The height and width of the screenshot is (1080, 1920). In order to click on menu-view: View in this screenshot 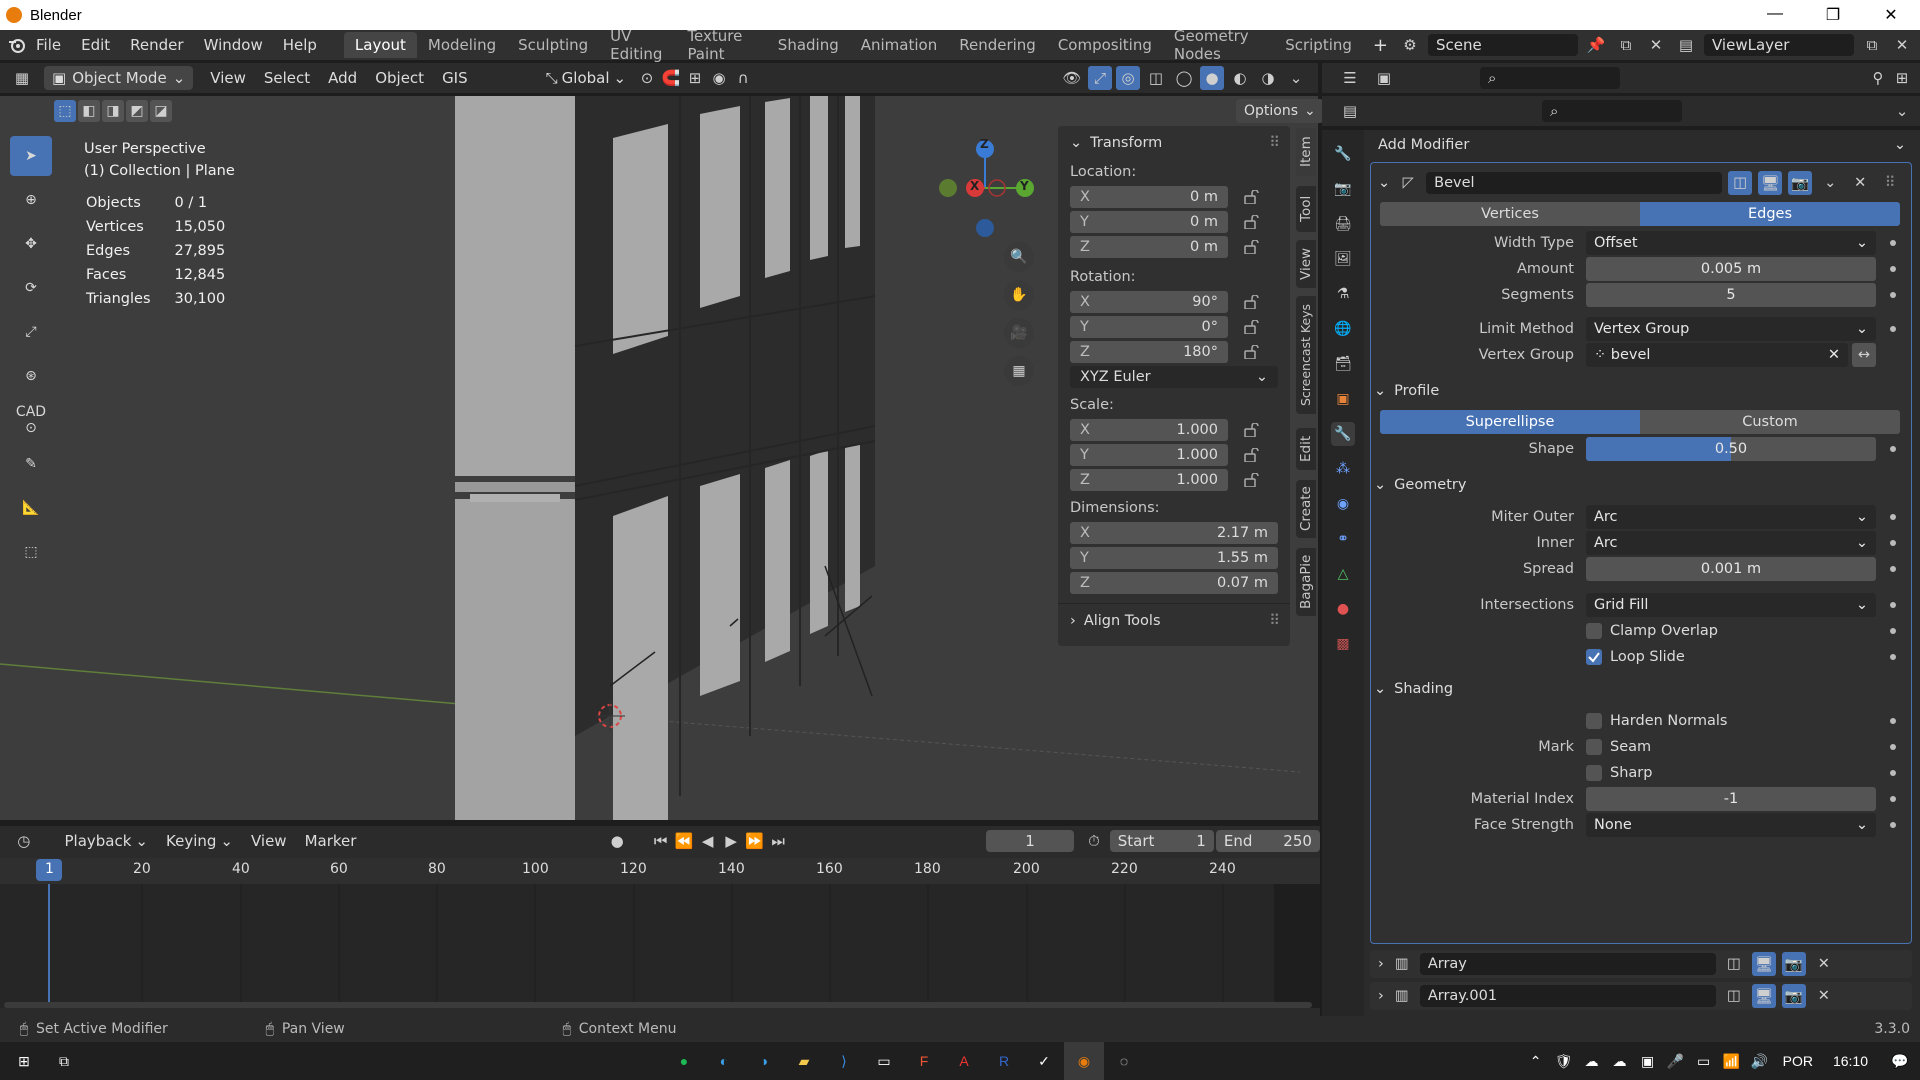, I will do `click(228, 78)`.